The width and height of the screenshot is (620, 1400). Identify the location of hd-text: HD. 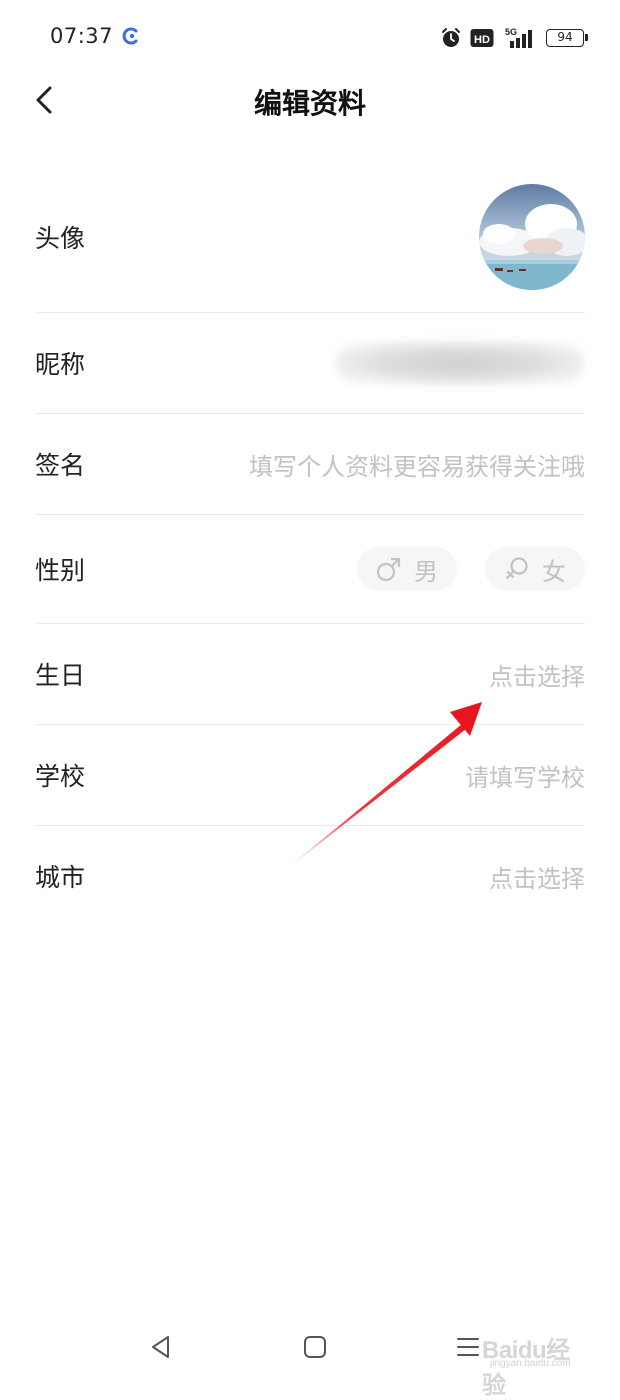
(482, 40).